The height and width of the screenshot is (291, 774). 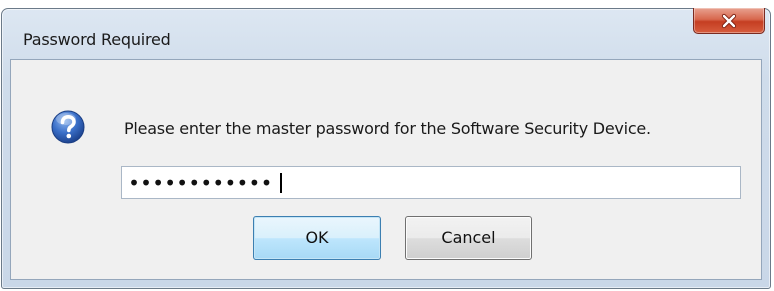 I want to click on cancel-button: Cancel, so click(x=468, y=238).